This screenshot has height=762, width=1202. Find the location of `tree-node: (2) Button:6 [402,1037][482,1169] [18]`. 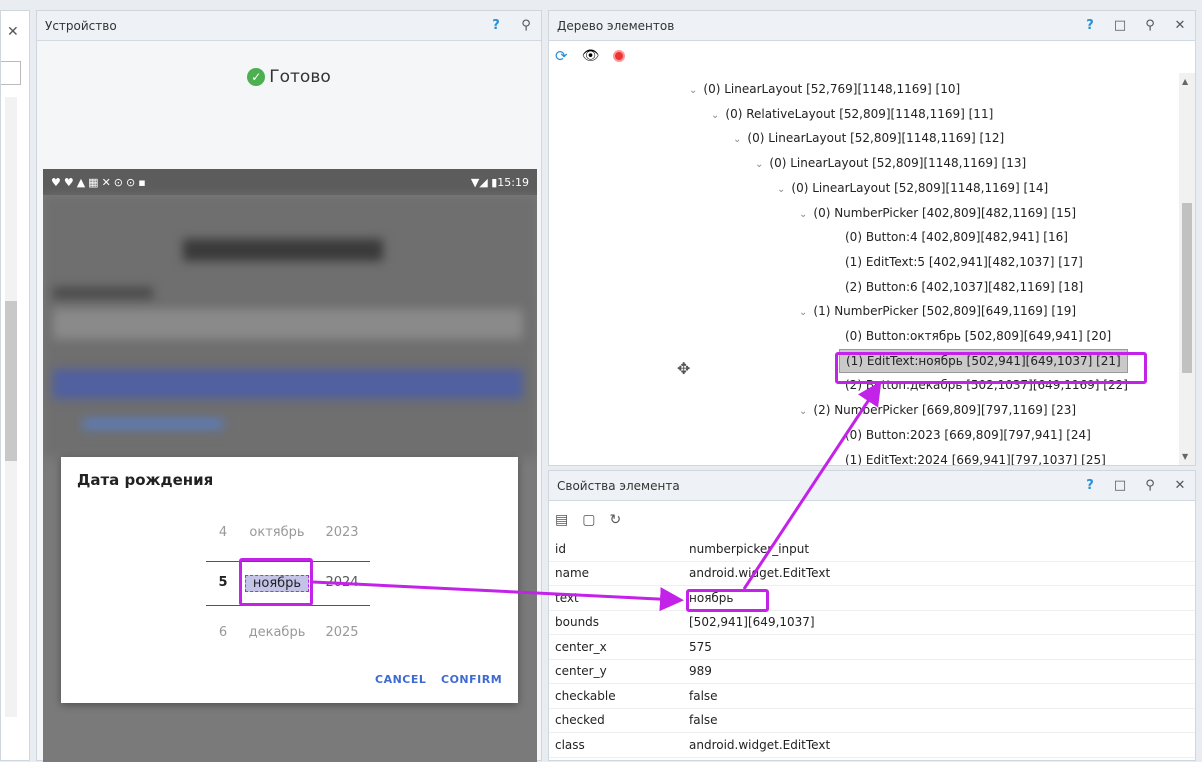

tree-node: (2) Button:6 [402,1037][482,1169] [18] is located at coordinates (964, 287).